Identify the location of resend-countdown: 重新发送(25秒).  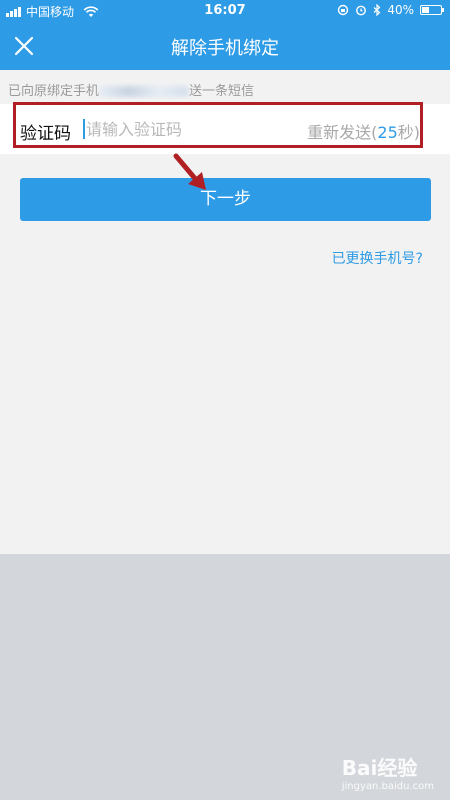
(363, 131).